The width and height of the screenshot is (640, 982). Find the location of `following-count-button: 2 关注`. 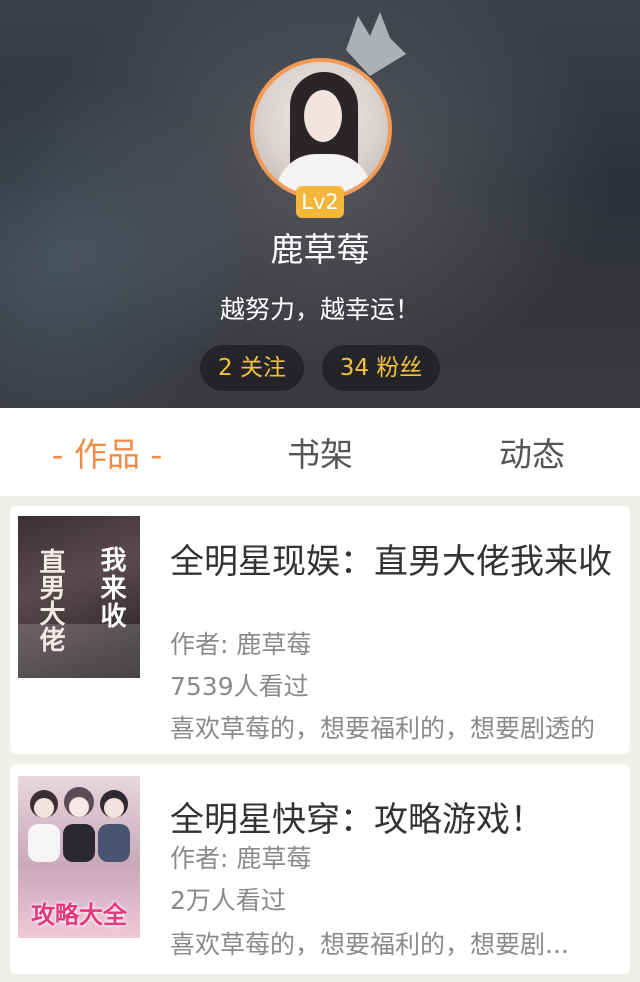

following-count-button: 2 关注 is located at coordinates (252, 368).